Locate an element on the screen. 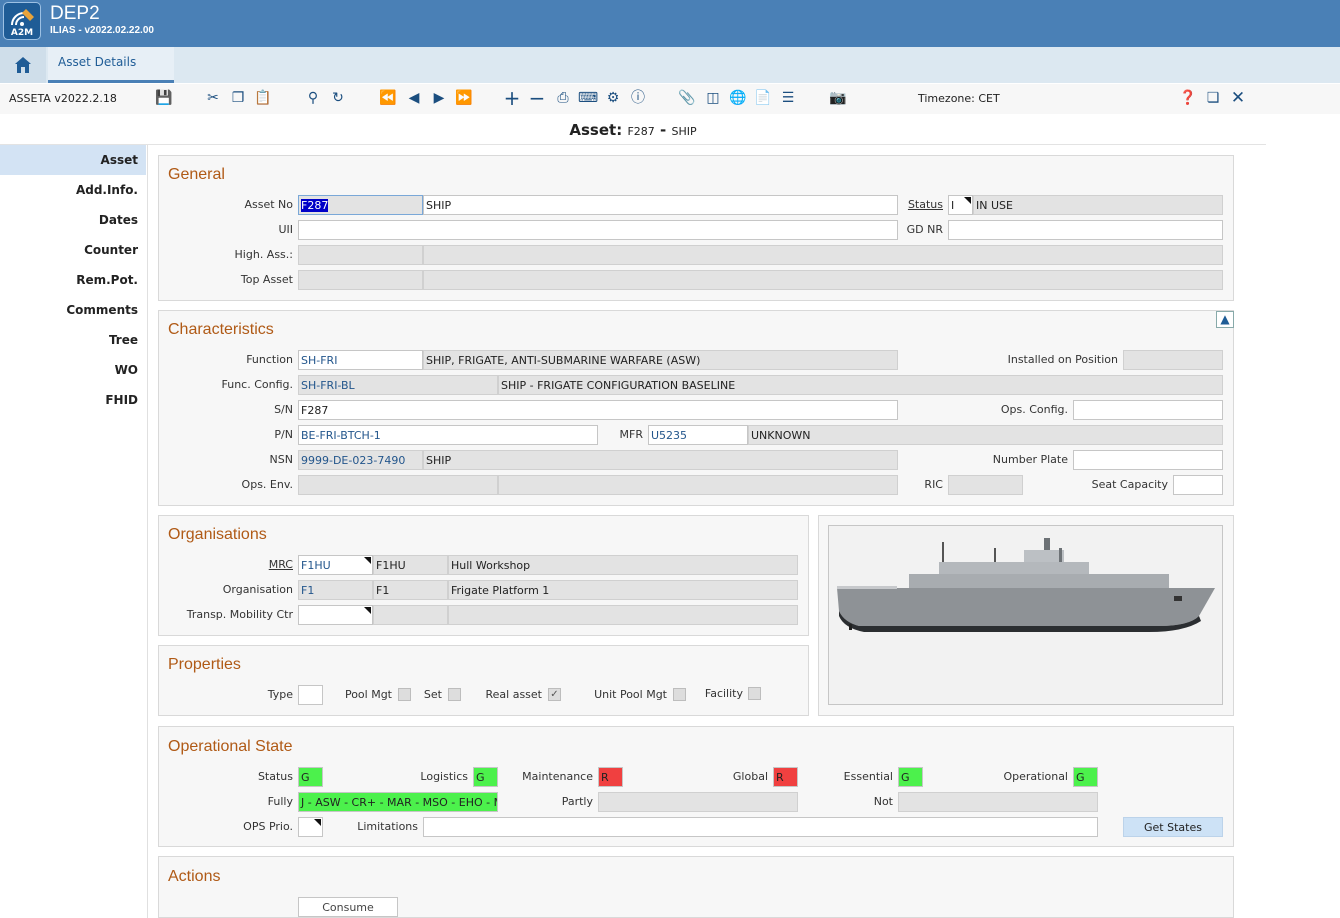  sidebar-item-wo: WO is located at coordinates (73, 370).